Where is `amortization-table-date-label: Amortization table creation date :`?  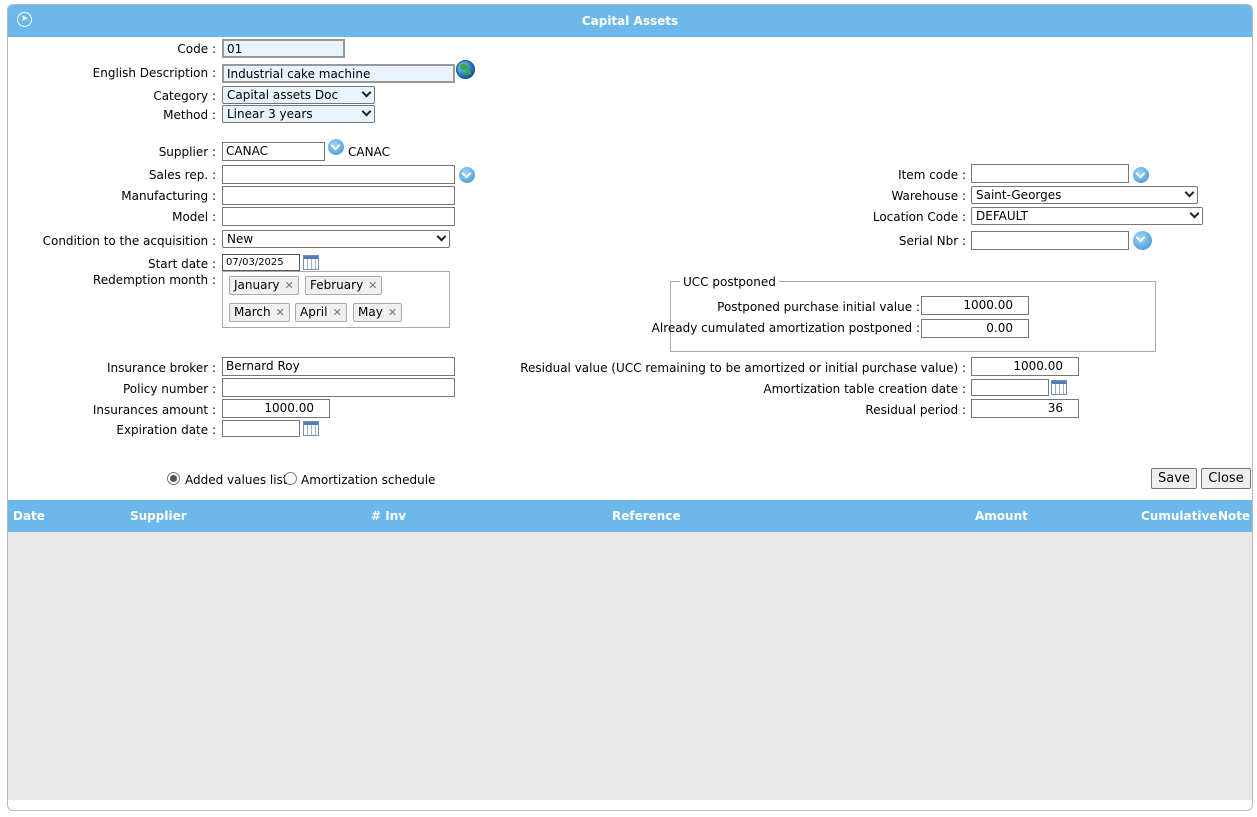
amortization-table-date-label: Amortization table creation date : is located at coordinates (864, 389).